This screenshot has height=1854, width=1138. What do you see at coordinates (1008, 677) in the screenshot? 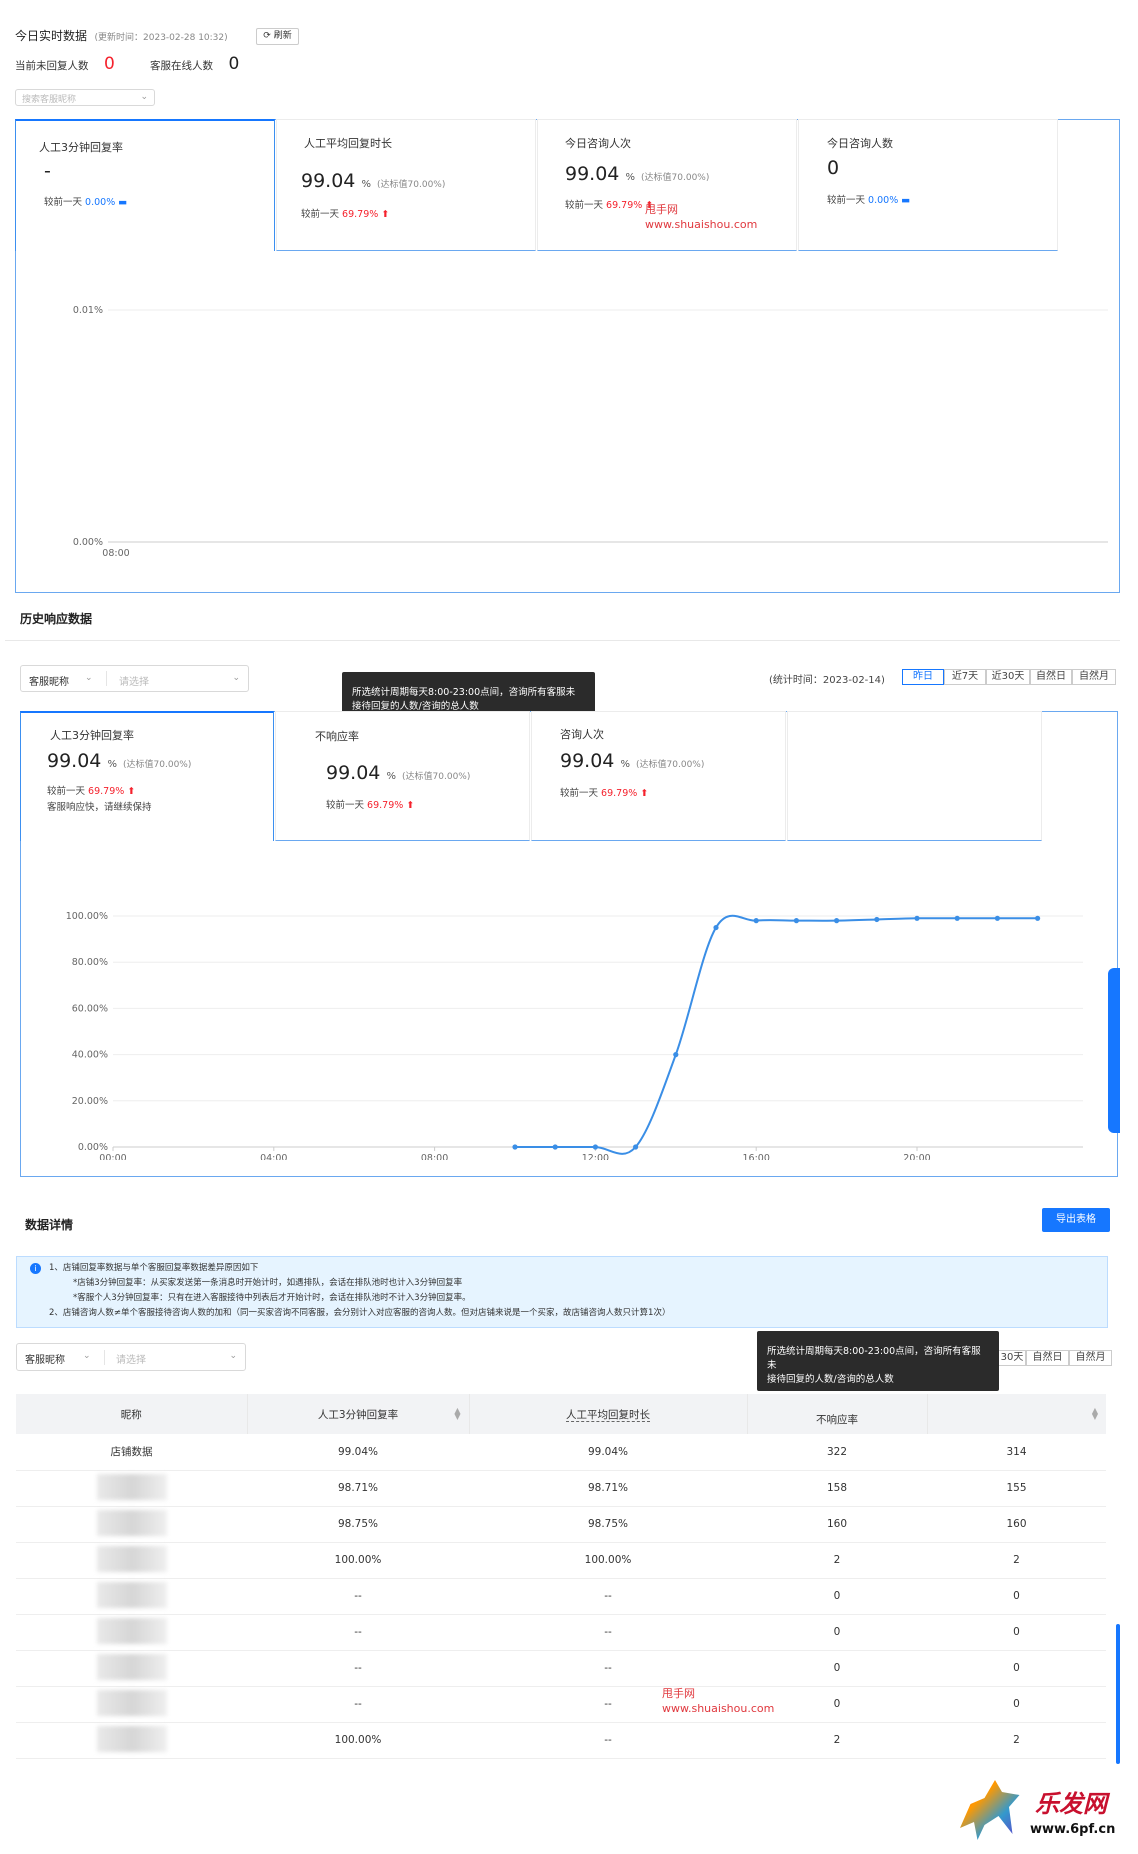
I see `range-30days: 近30天` at bounding box center [1008, 677].